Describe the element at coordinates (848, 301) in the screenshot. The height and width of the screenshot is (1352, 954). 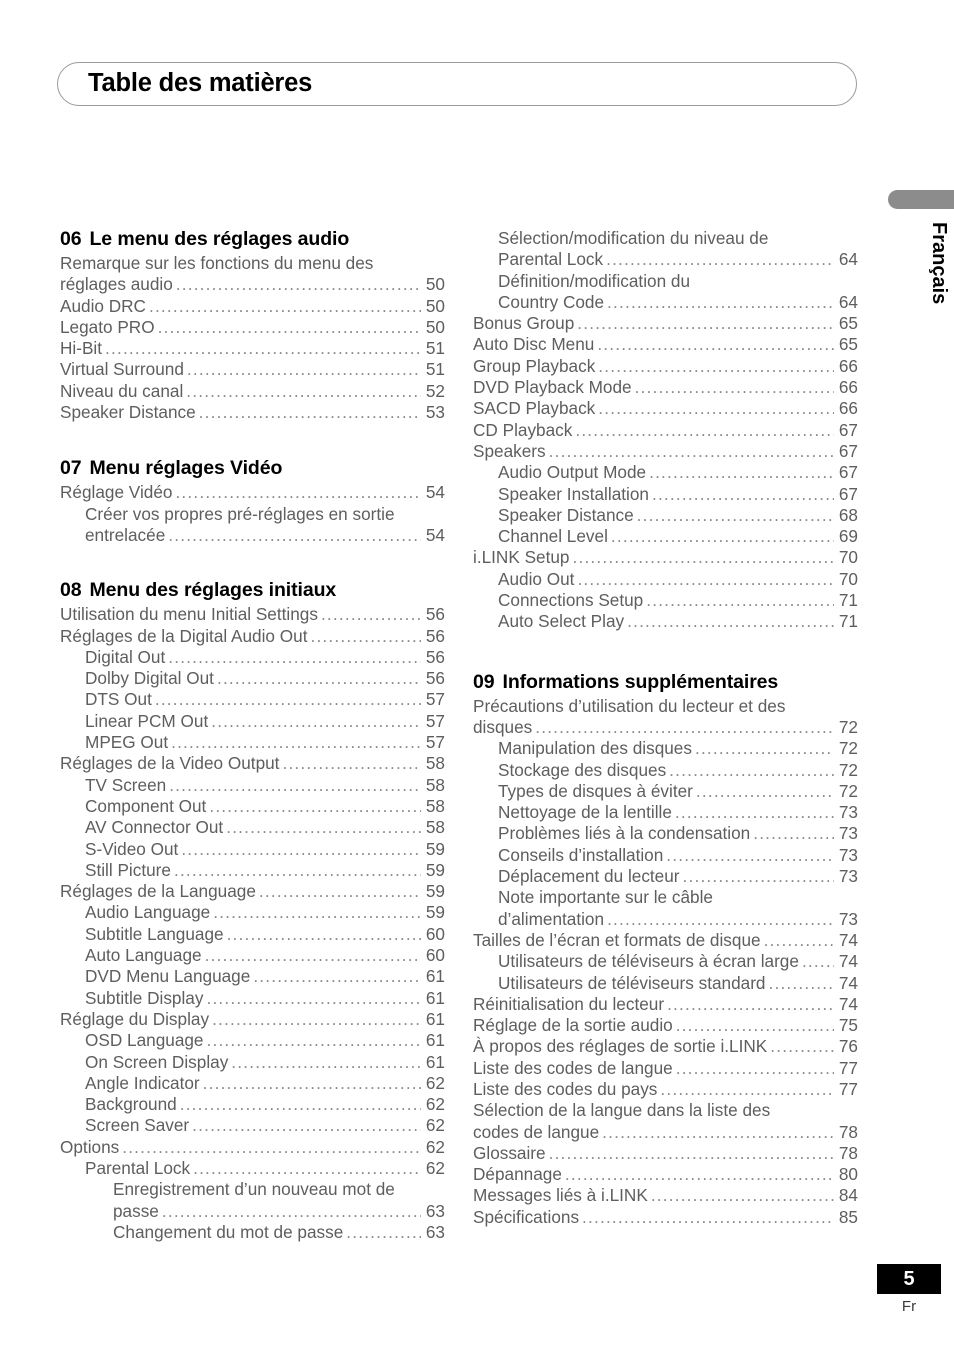
I see `toc-entry-page-number: 64` at that location.